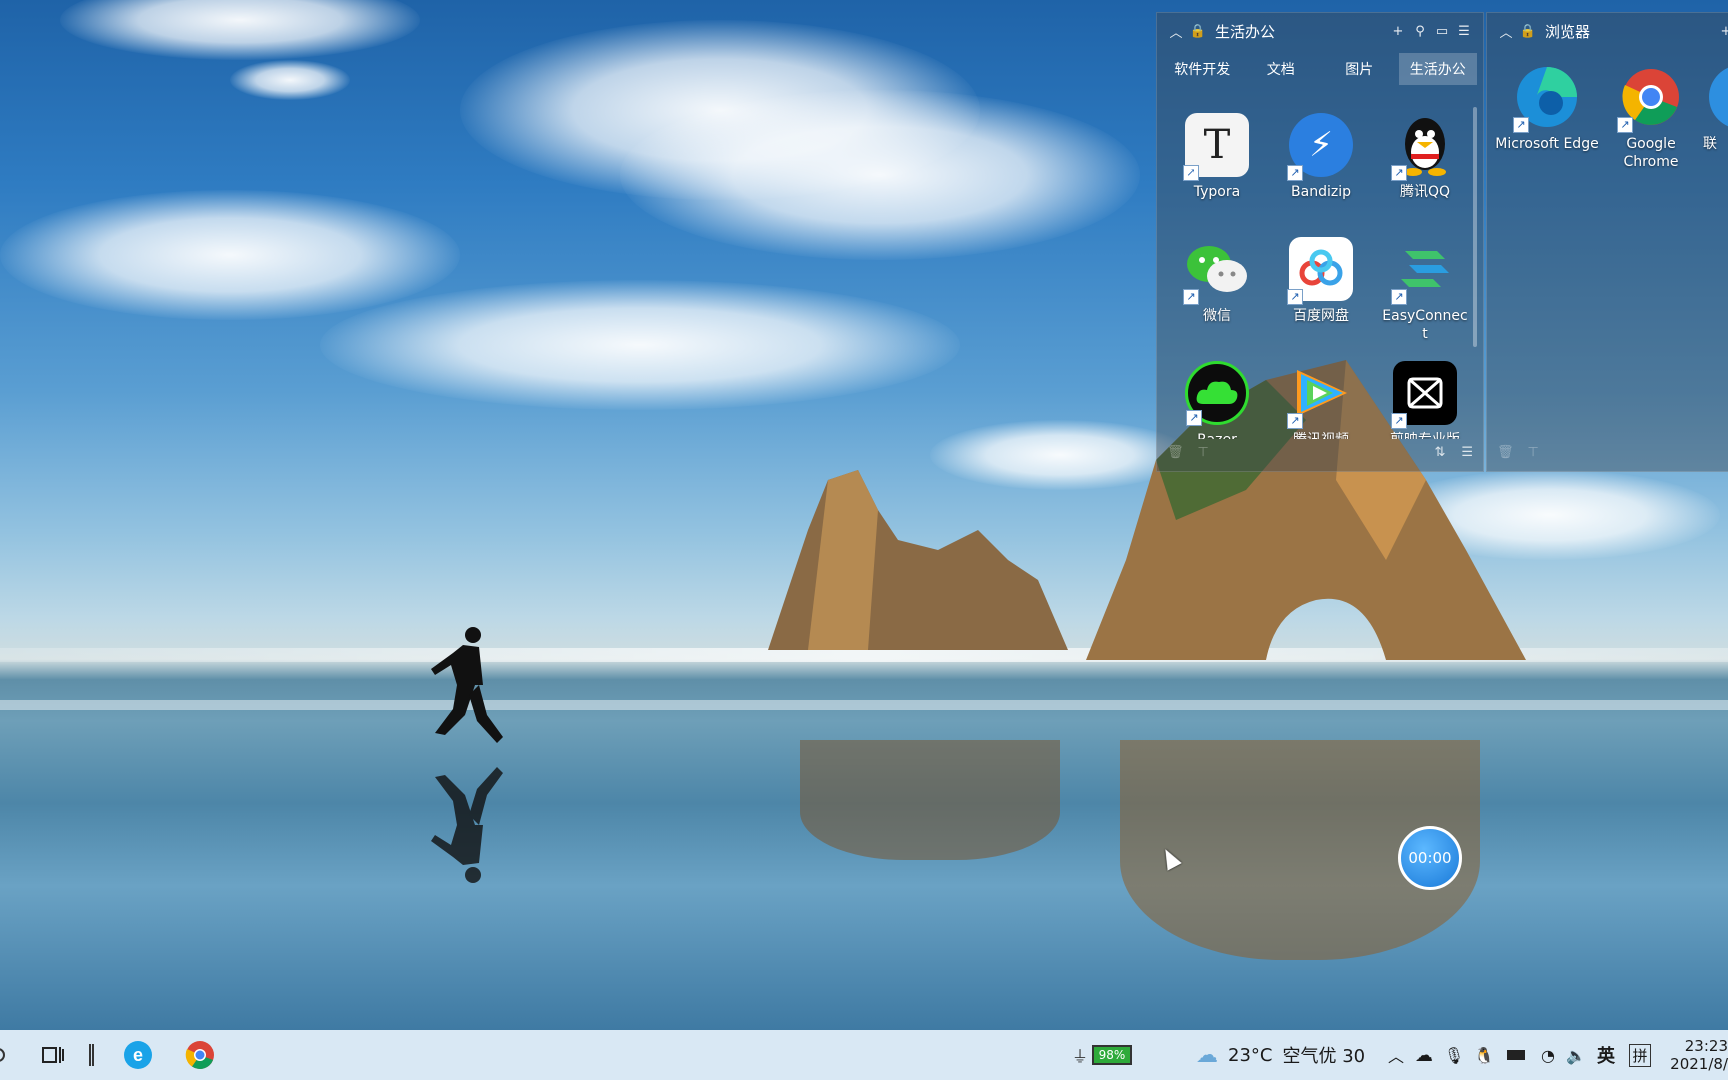 The image size is (1728, 1080). What do you see at coordinates (1607, 452) in the screenshot?
I see `fence-browser-footer: 🗑 ⊤` at bounding box center [1607, 452].